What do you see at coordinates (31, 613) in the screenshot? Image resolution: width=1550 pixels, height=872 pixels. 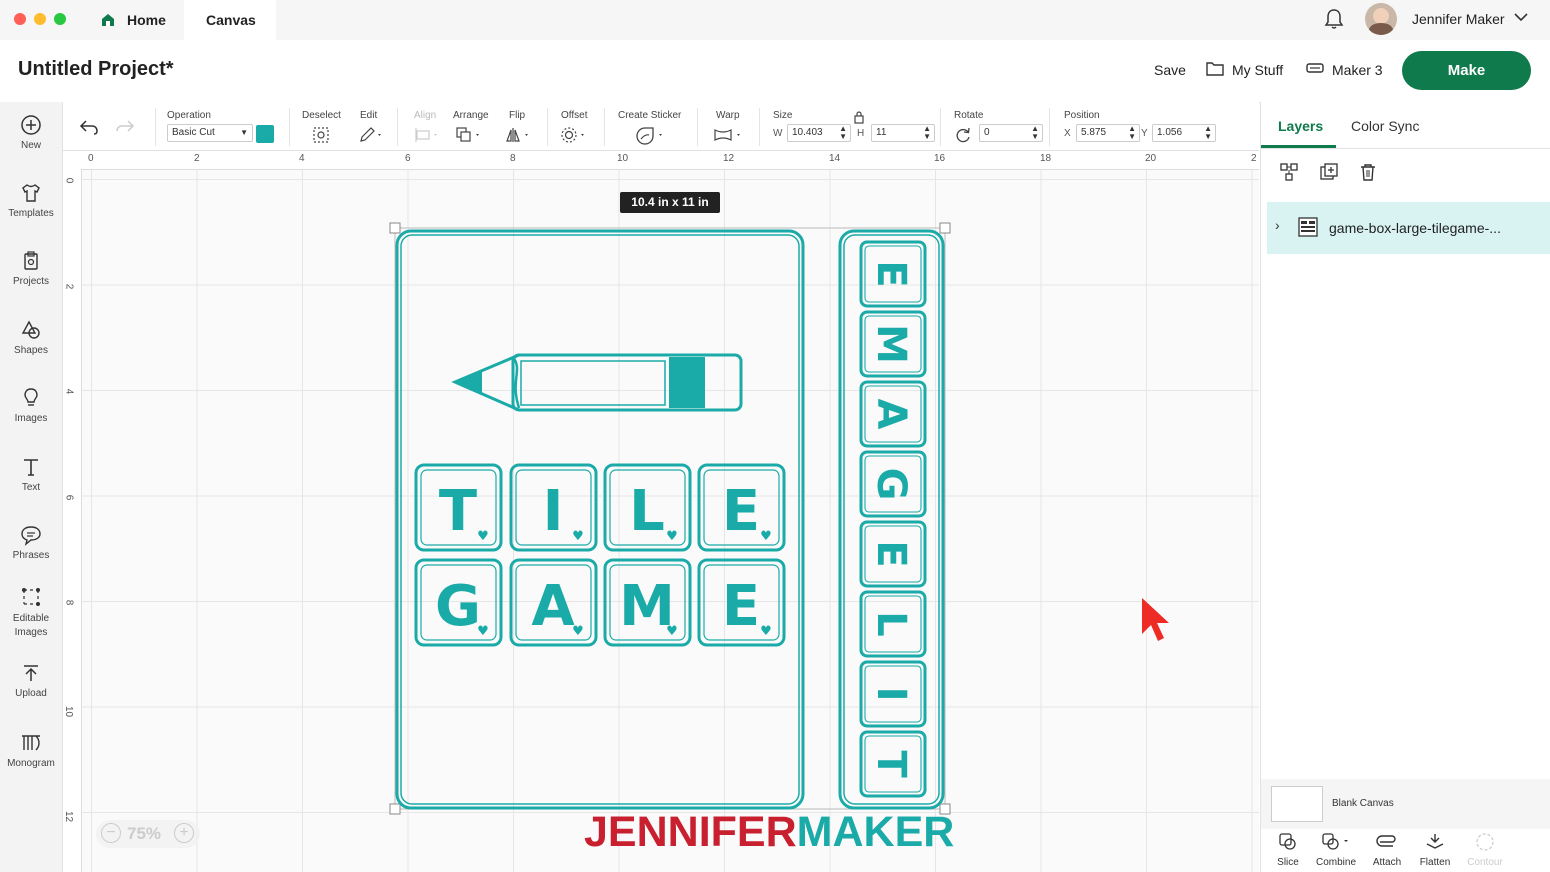 I see `sidebar-item-editable-images: Editable Images` at bounding box center [31, 613].